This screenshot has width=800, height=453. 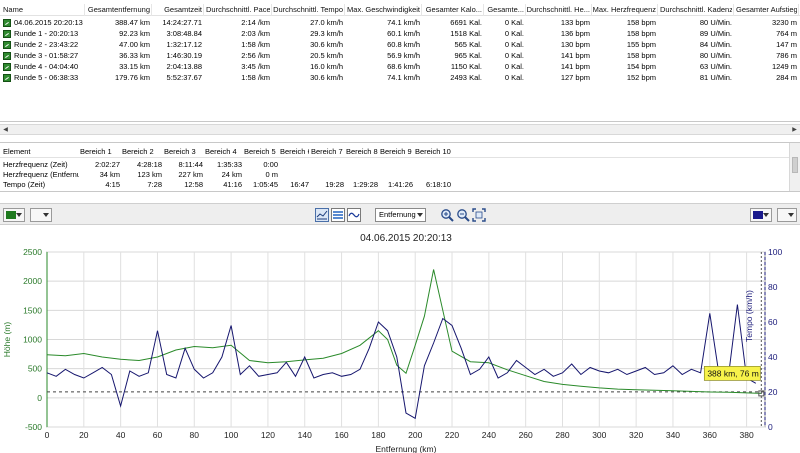 I want to click on laps-column-header: Gesamter Aufstieg, so click(x=766, y=9).